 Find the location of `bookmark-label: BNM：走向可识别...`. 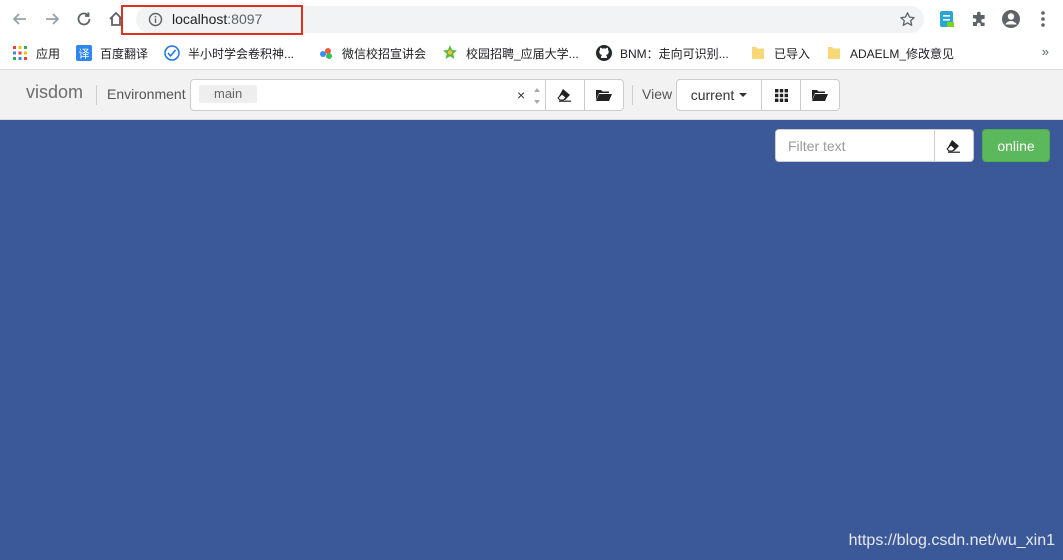

bookmark-label: BNM：走向可识别... is located at coordinates (674, 53).